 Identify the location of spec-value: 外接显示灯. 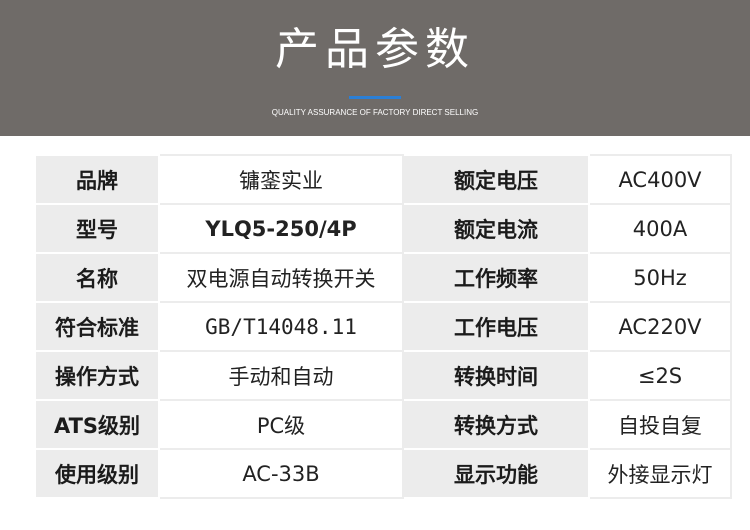
(660, 473).